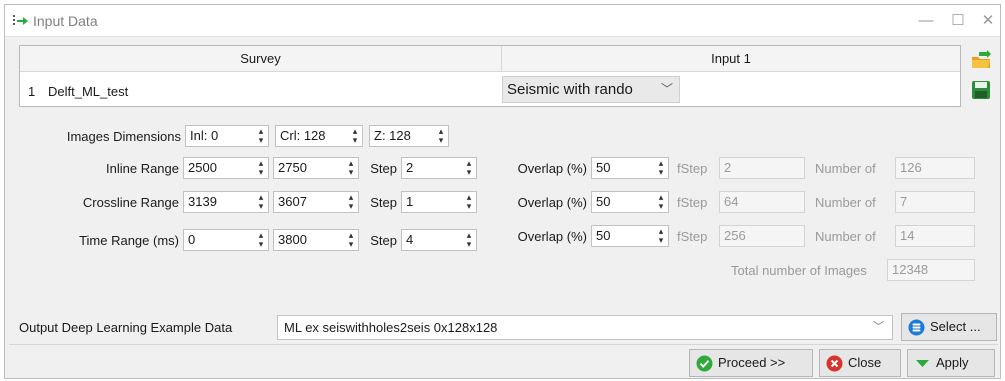 Image resolution: width=1005 pixels, height=381 pixels. Describe the element at coordinates (981, 60) in the screenshot. I see `open-folder-icon` at that location.